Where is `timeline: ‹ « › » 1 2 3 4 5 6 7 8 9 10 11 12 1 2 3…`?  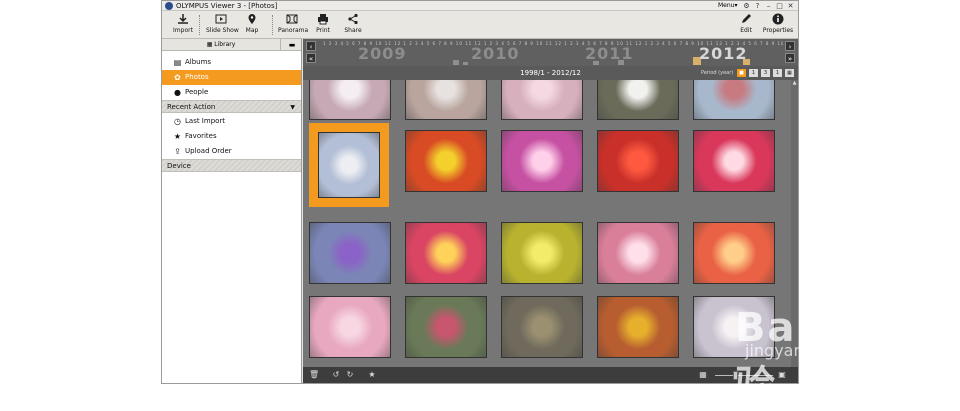
timeline: ‹ « › » 1 2 3 4 5 6 7 8 9 10 11 12 1 2 3… is located at coordinates (550, 52).